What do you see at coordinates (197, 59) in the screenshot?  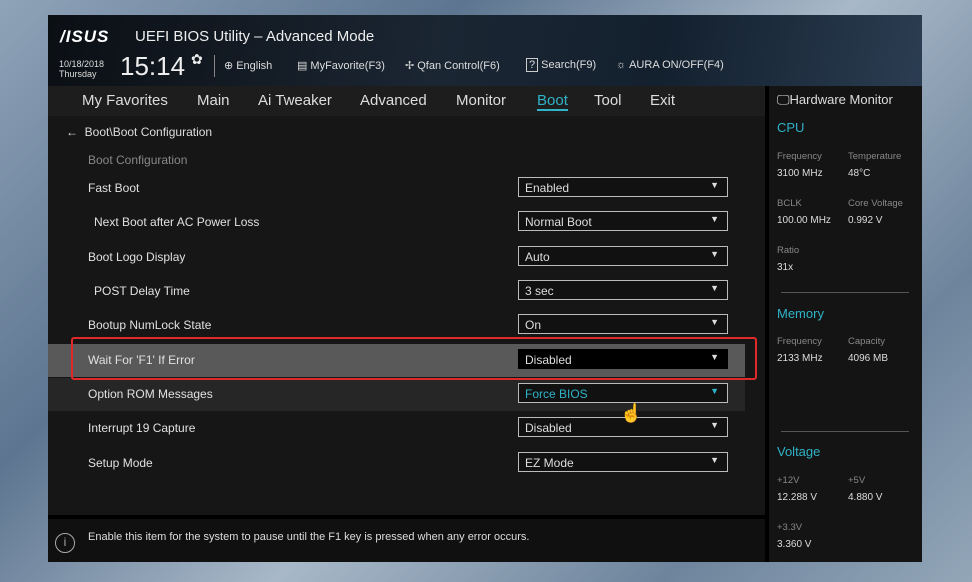 I see `clock-settings-gear-icon: ✿` at bounding box center [197, 59].